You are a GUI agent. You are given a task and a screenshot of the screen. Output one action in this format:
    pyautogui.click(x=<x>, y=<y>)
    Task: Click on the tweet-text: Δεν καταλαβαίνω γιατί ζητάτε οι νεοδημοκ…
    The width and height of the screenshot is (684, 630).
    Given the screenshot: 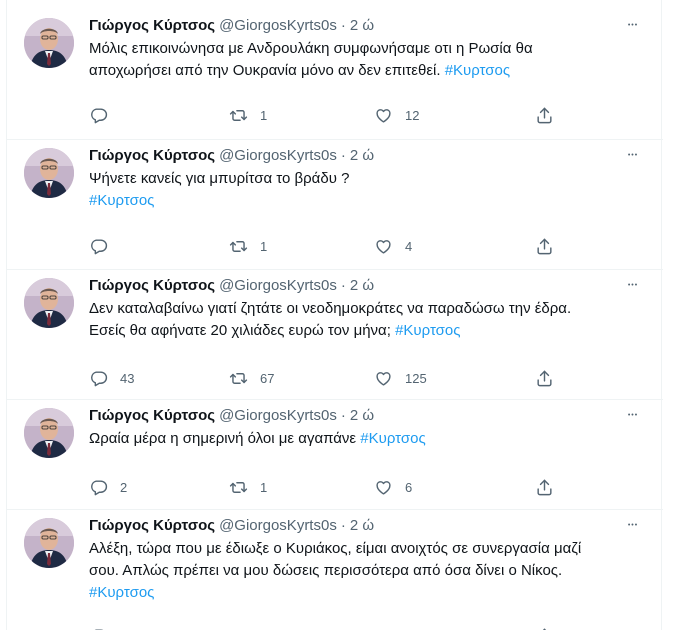 What is the action you would take?
    pyautogui.click(x=371, y=320)
    